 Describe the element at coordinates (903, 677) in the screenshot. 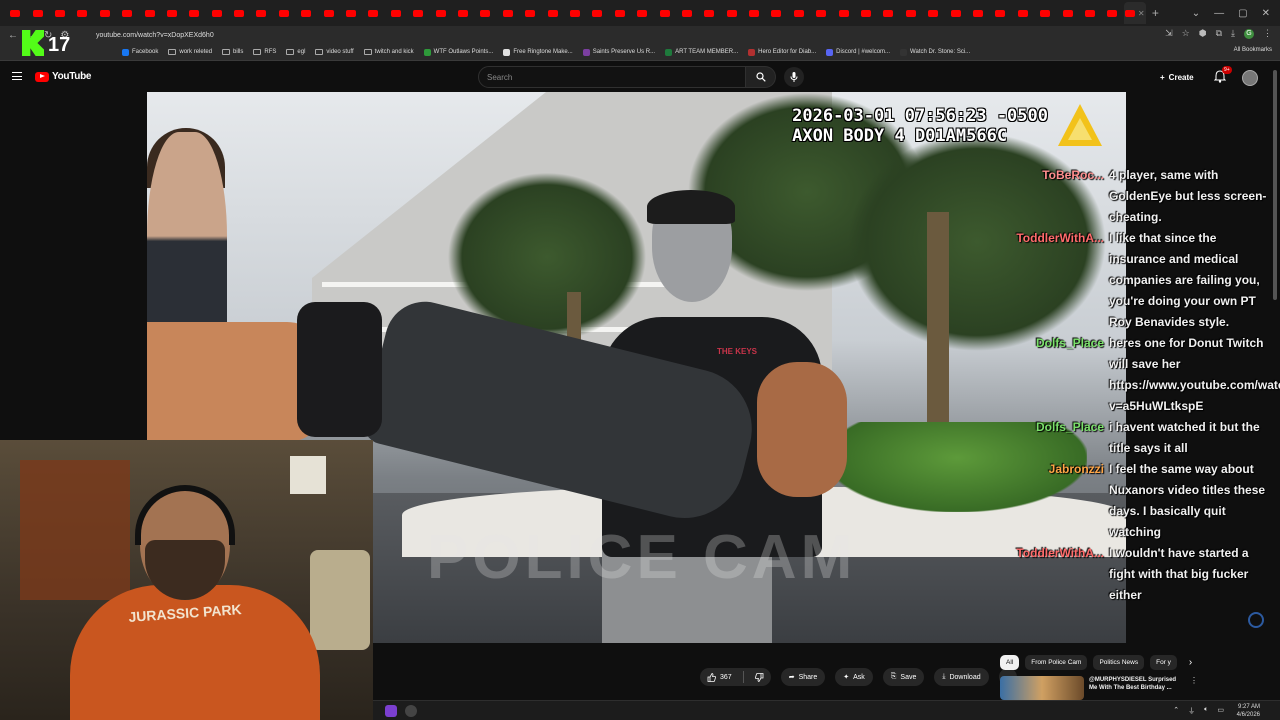

I see `save-button: ⎘ Save` at that location.